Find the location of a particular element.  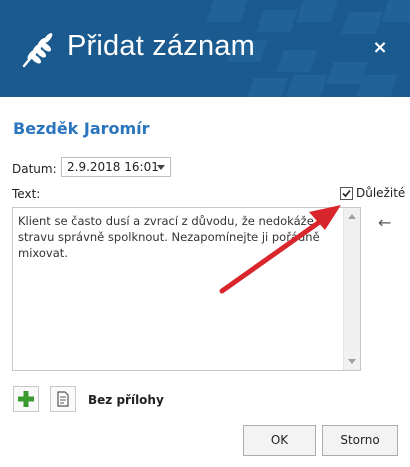

attachment-list-button is located at coordinates (63, 399).